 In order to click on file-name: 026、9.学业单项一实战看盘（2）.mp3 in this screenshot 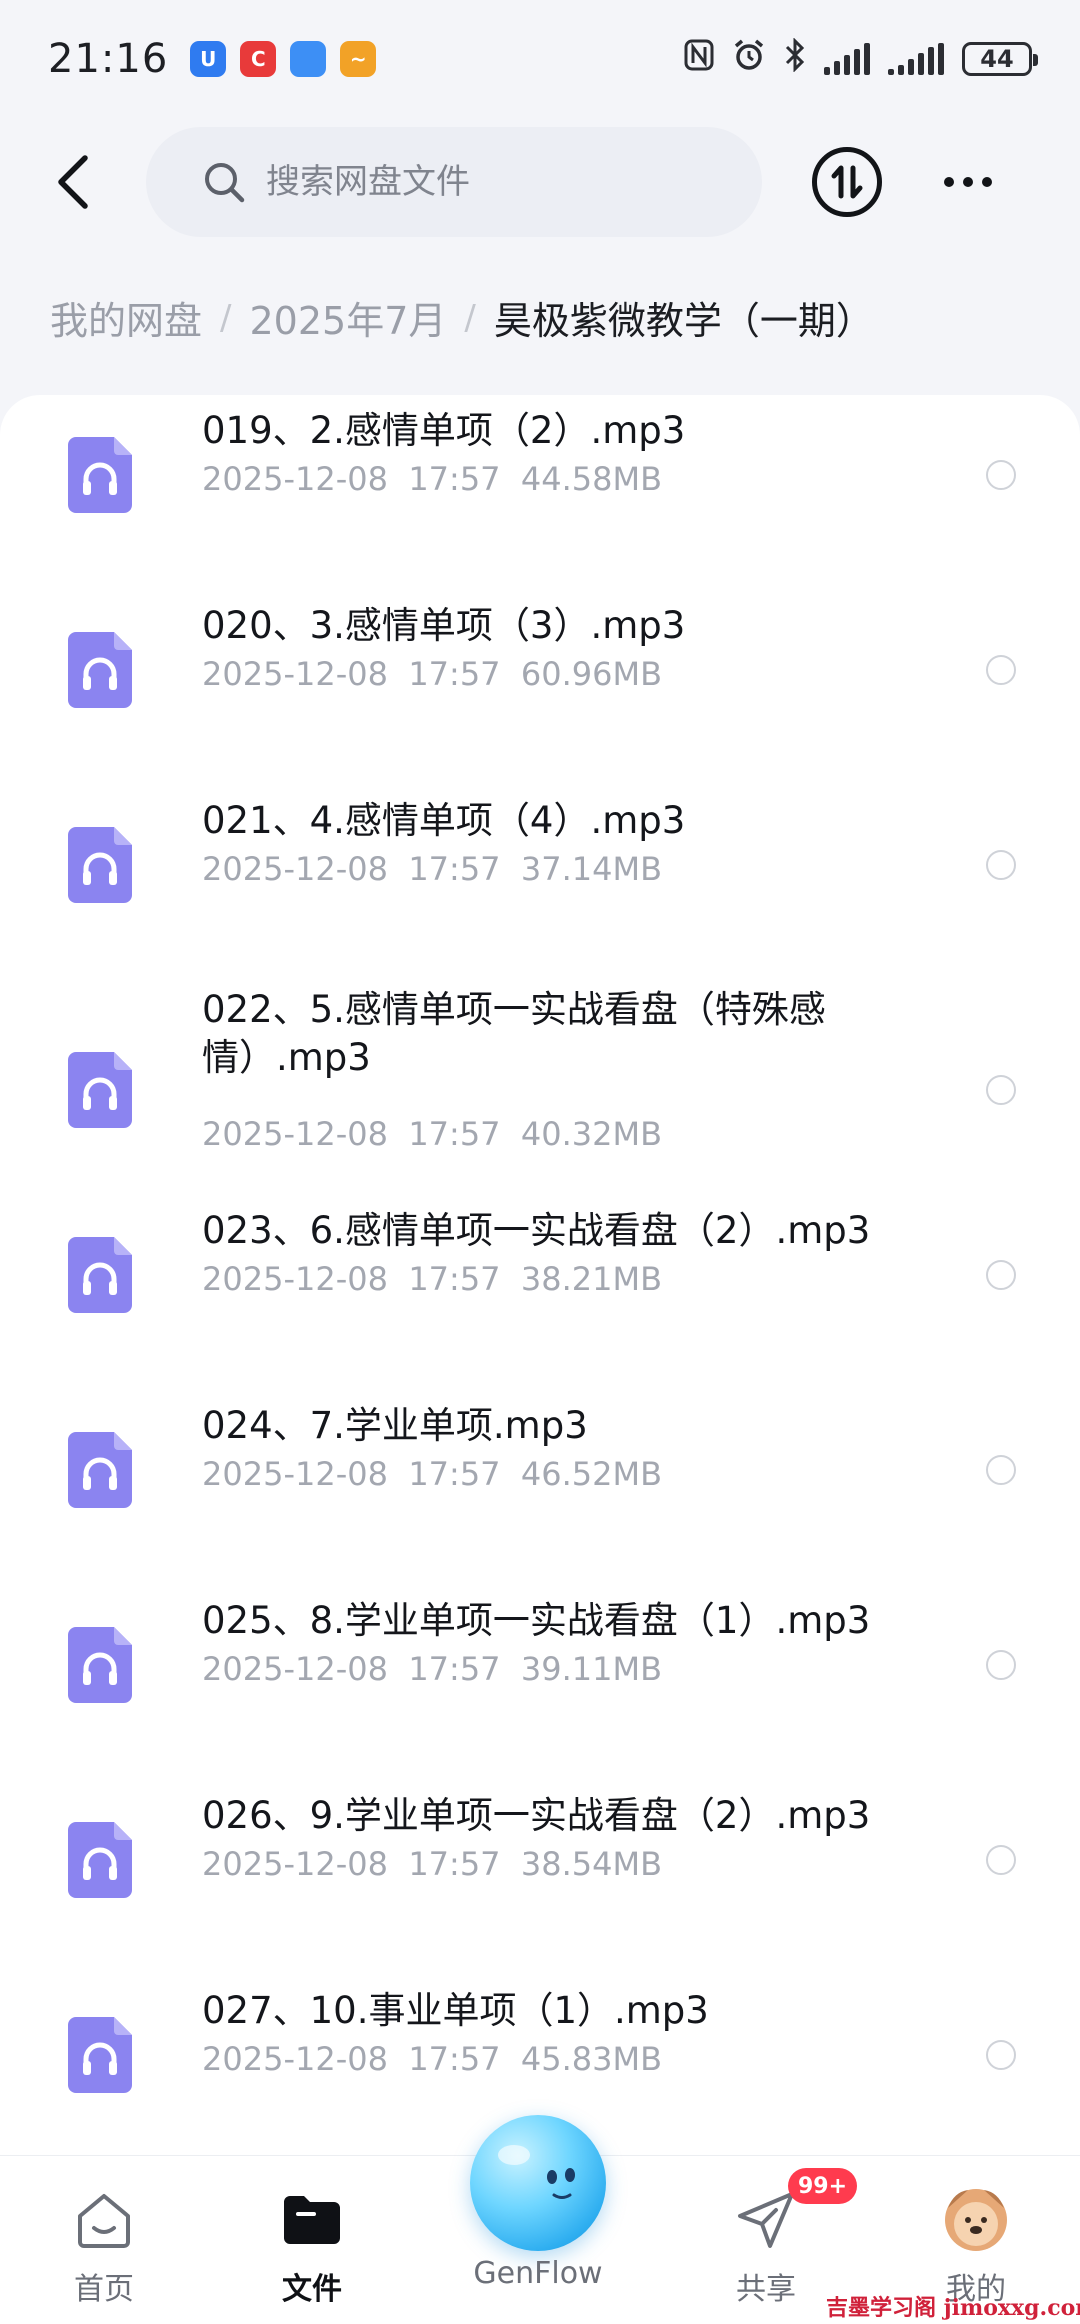, I will do `click(536, 1815)`.